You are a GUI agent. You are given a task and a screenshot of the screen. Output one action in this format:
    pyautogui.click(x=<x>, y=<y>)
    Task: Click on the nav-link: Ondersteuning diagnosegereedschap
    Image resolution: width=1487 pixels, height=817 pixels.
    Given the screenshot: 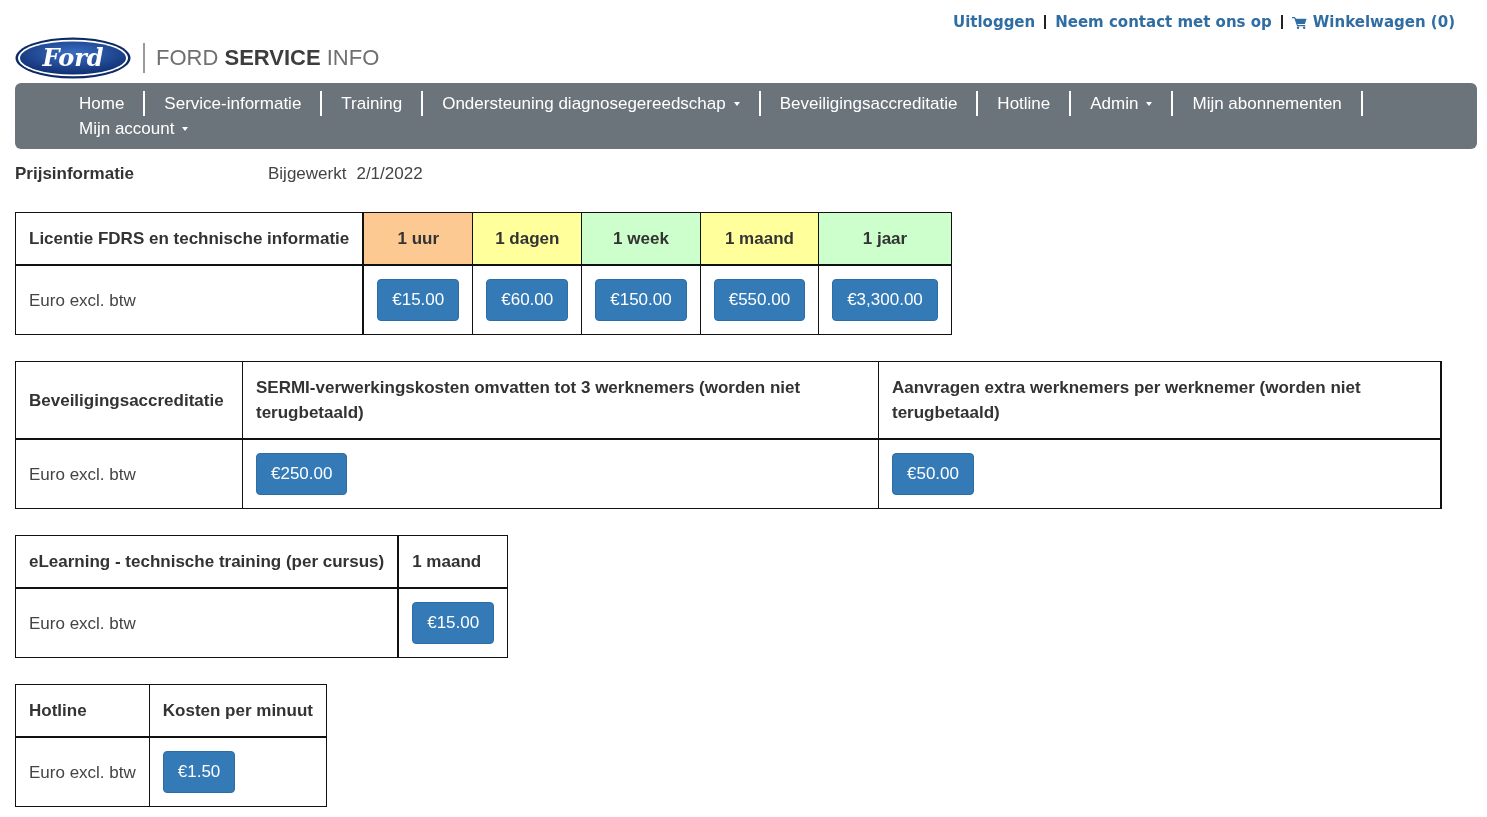 What is the action you would take?
    pyautogui.click(x=591, y=103)
    